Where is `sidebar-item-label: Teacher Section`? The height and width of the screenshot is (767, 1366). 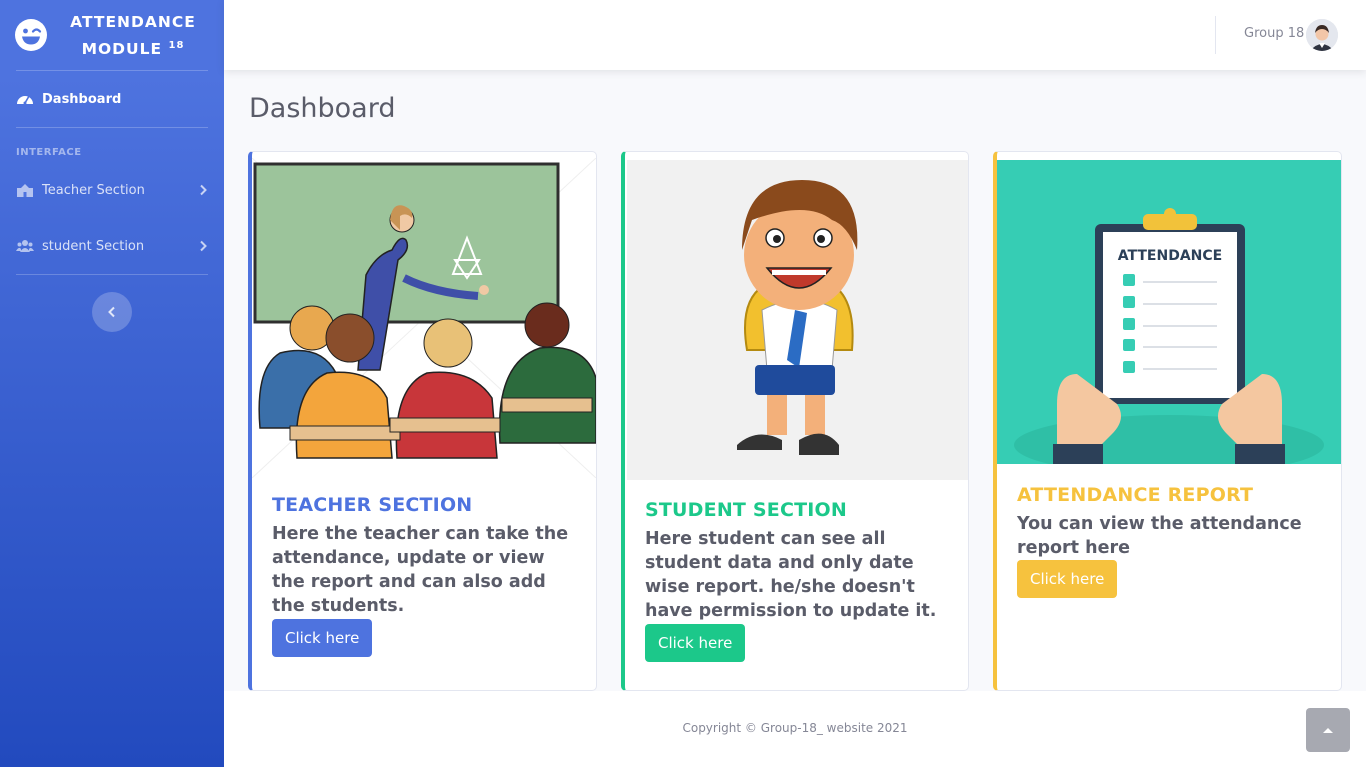 sidebar-item-label: Teacher Section is located at coordinates (93, 190).